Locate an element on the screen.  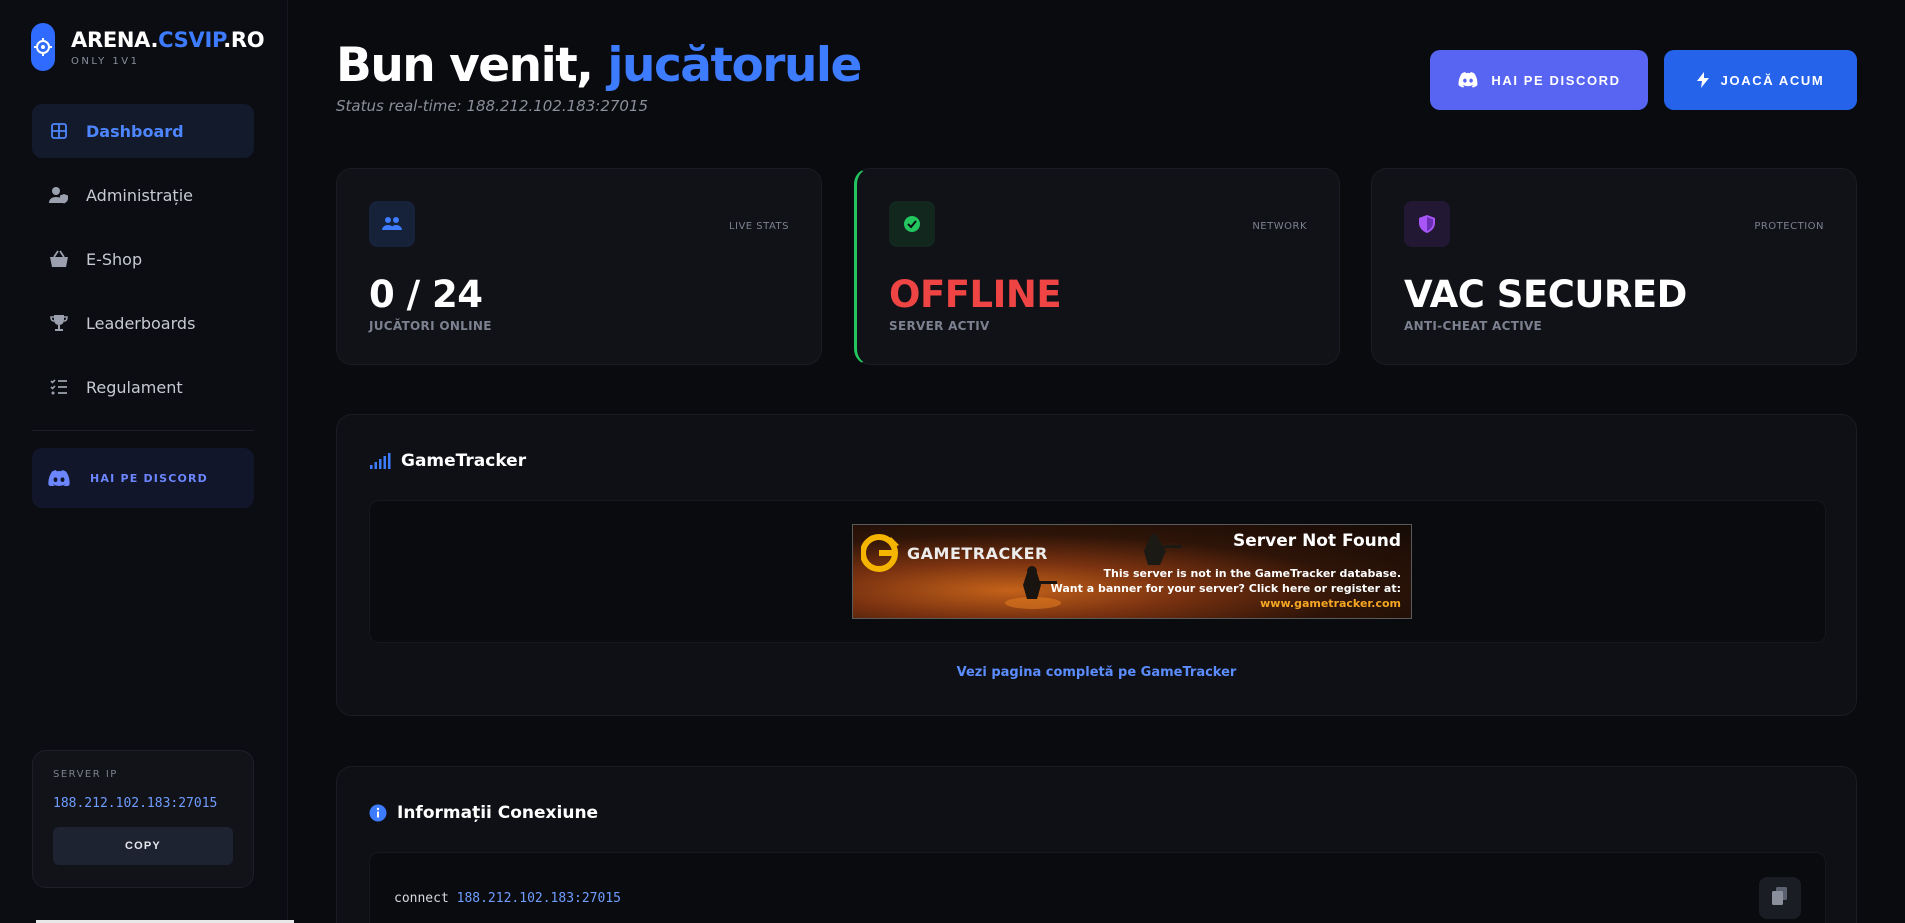
crosshair-icon is located at coordinates (43, 47).